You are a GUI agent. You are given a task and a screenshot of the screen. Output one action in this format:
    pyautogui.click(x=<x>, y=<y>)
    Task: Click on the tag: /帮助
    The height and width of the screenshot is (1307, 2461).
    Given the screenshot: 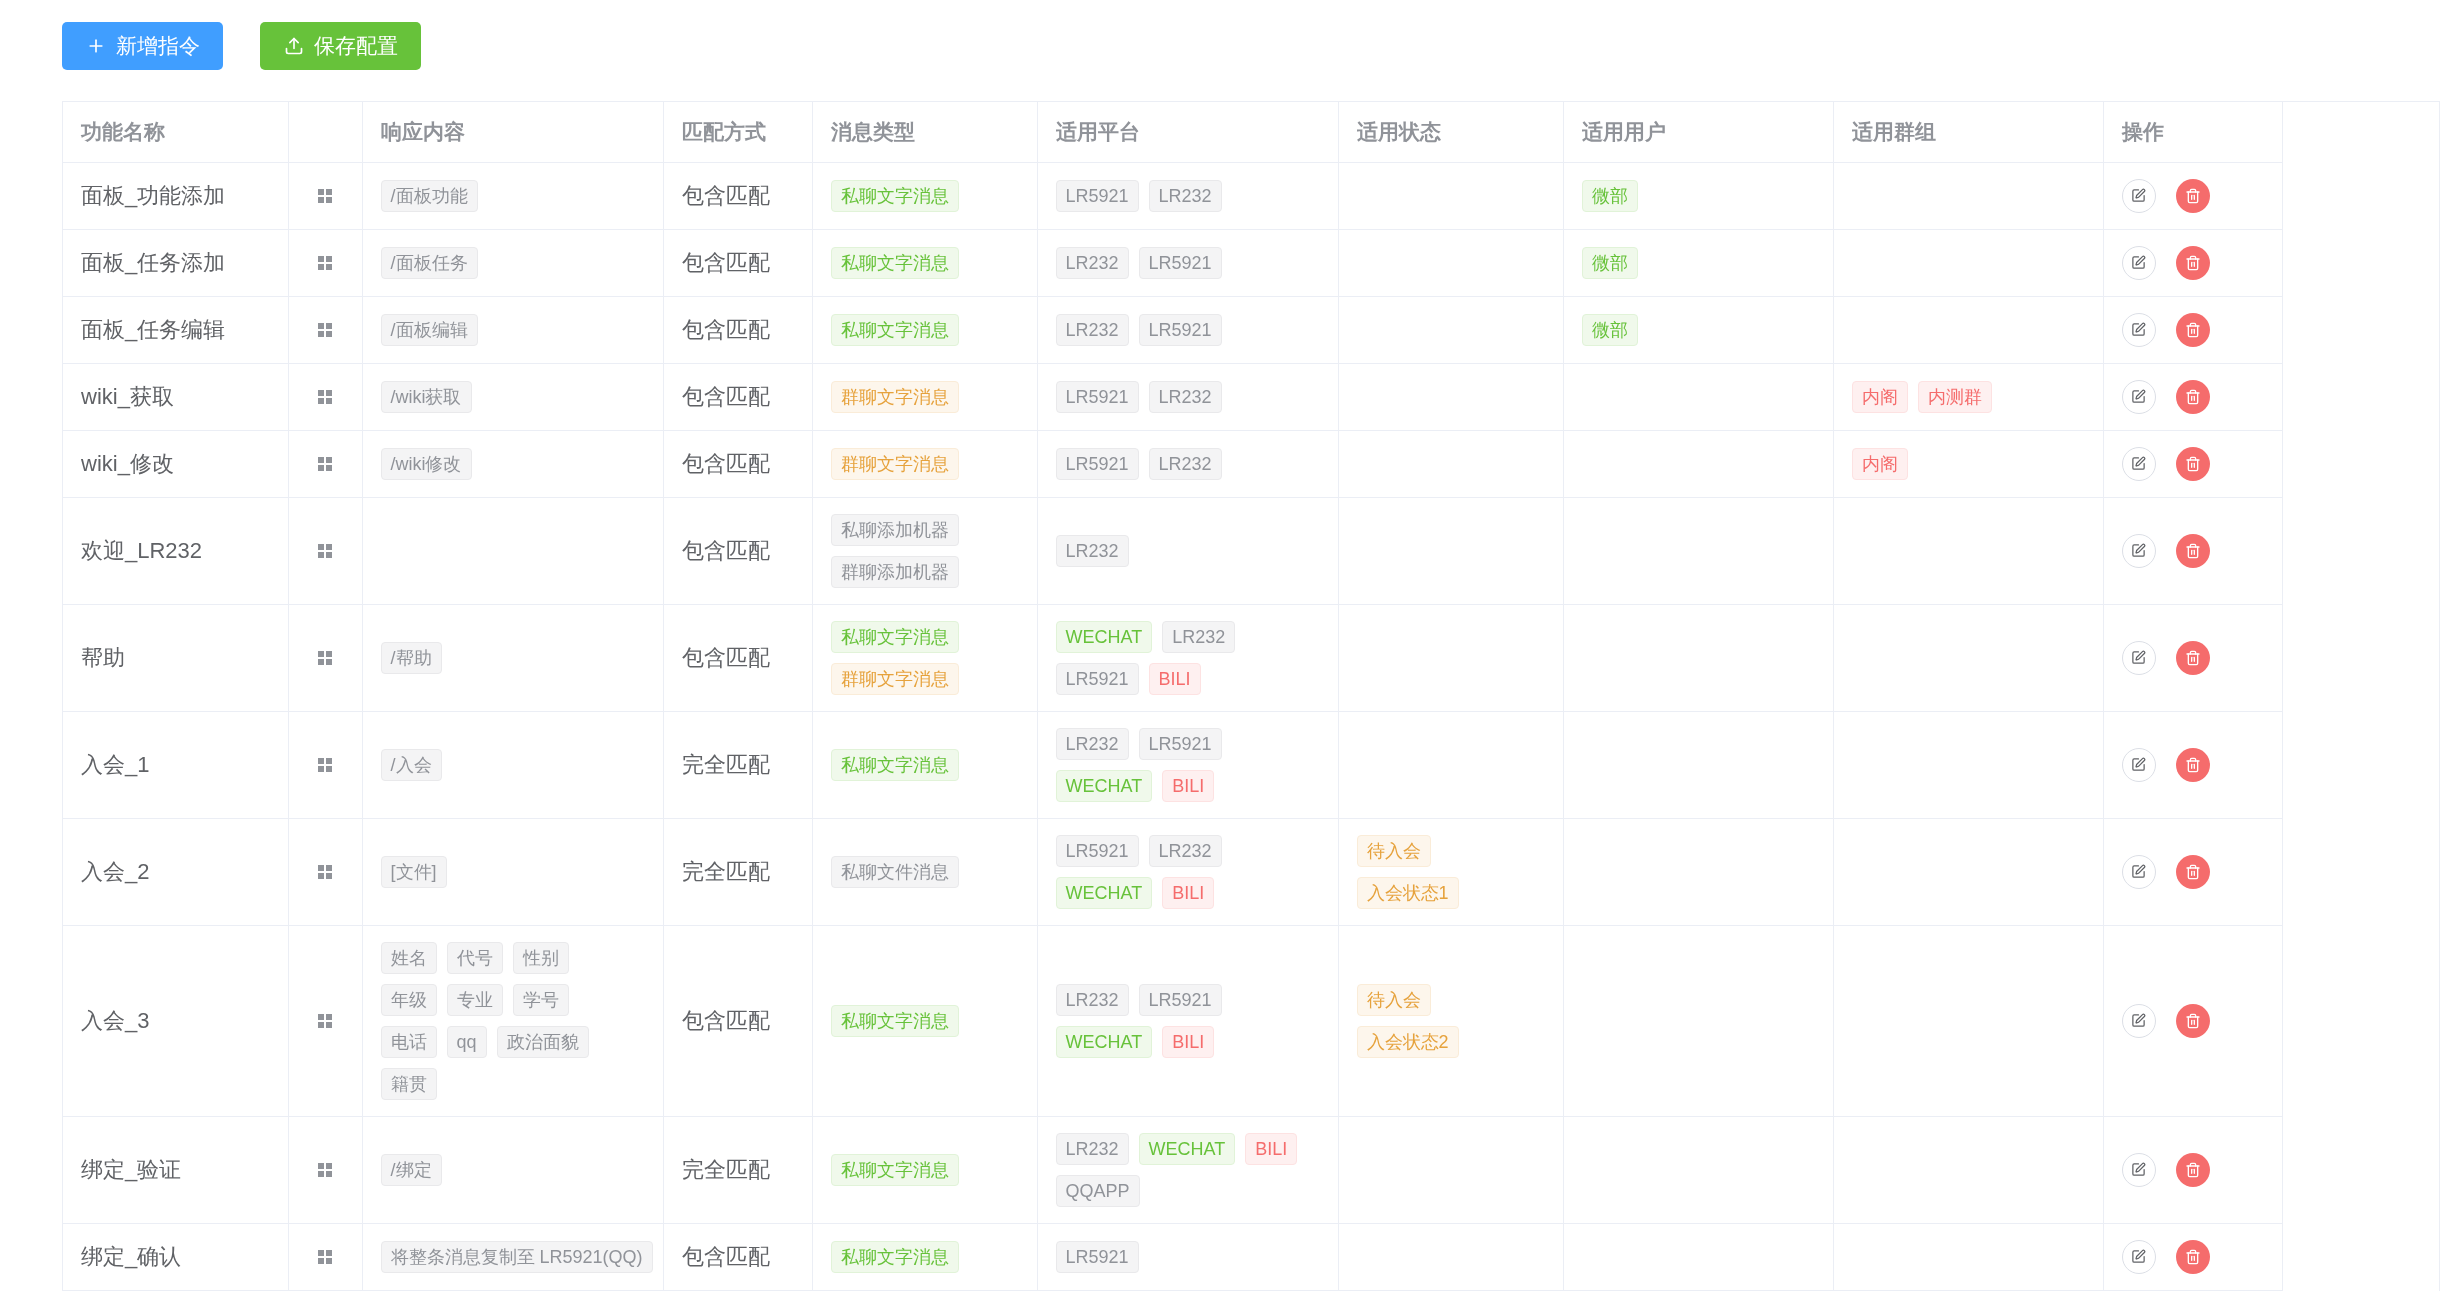 What is the action you would take?
    pyautogui.click(x=411, y=657)
    